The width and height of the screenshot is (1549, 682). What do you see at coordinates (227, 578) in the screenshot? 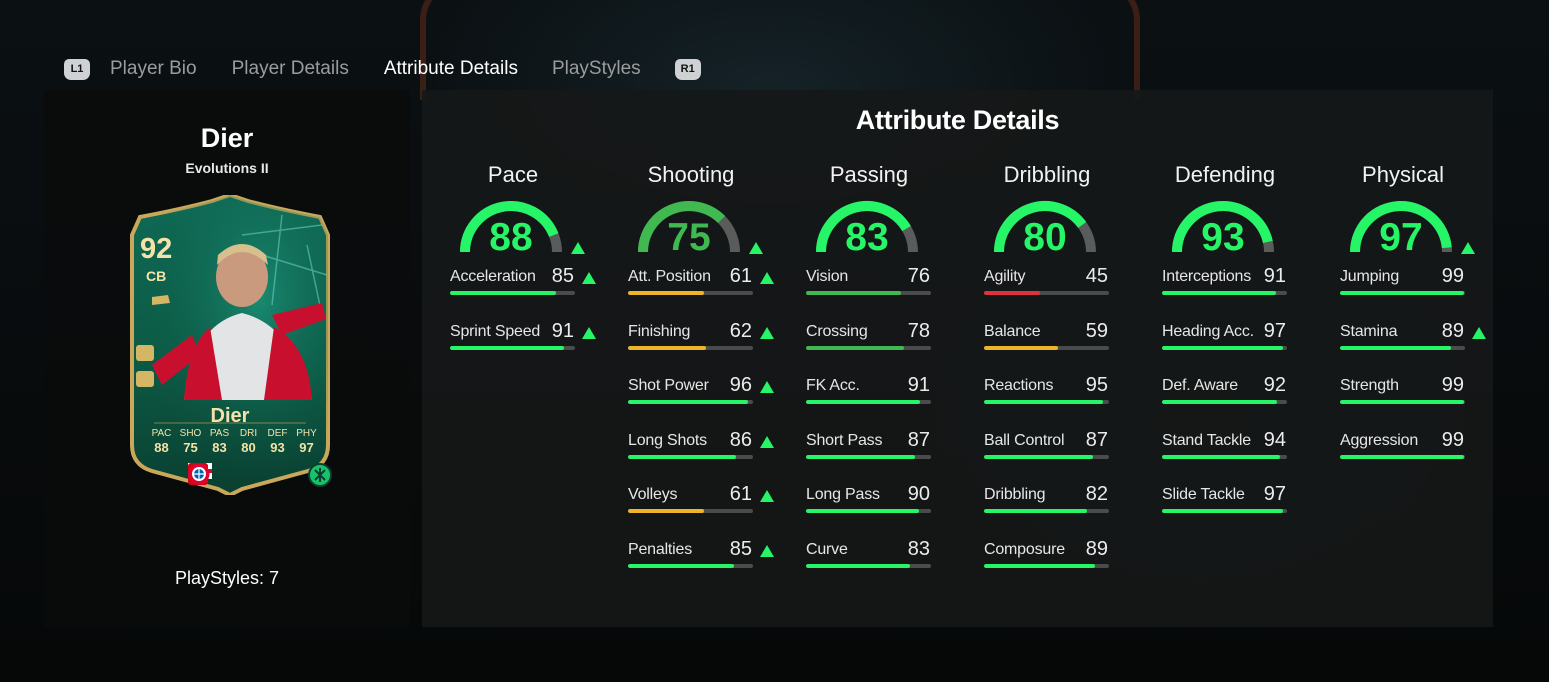
I see `playstyles-count: PlayStyles: 7` at bounding box center [227, 578].